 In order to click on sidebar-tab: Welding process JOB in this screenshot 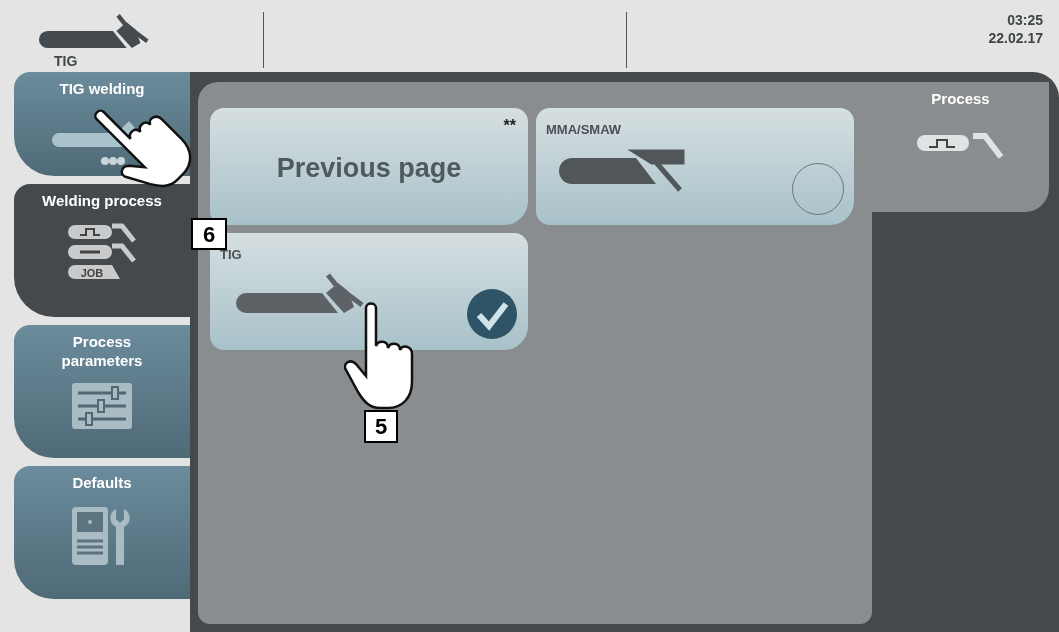, I will do `click(102, 250)`.